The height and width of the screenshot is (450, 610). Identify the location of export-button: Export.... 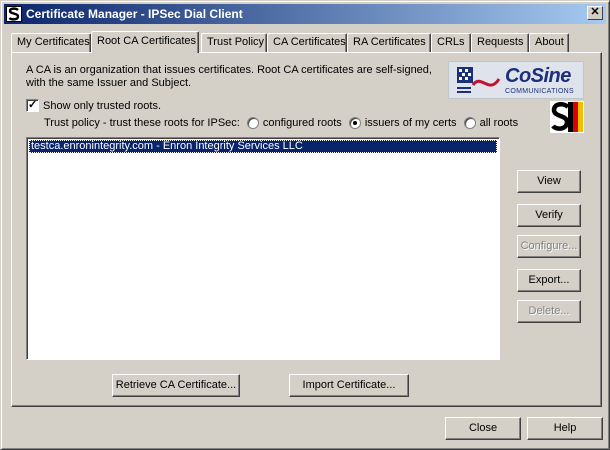
(549, 280).